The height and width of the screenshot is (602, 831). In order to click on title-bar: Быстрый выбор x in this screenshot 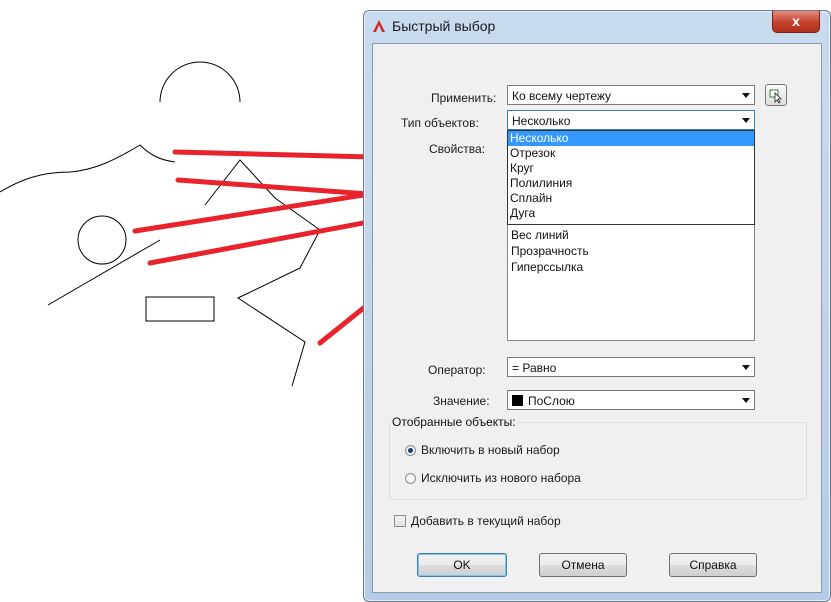, I will do `click(597, 26)`.